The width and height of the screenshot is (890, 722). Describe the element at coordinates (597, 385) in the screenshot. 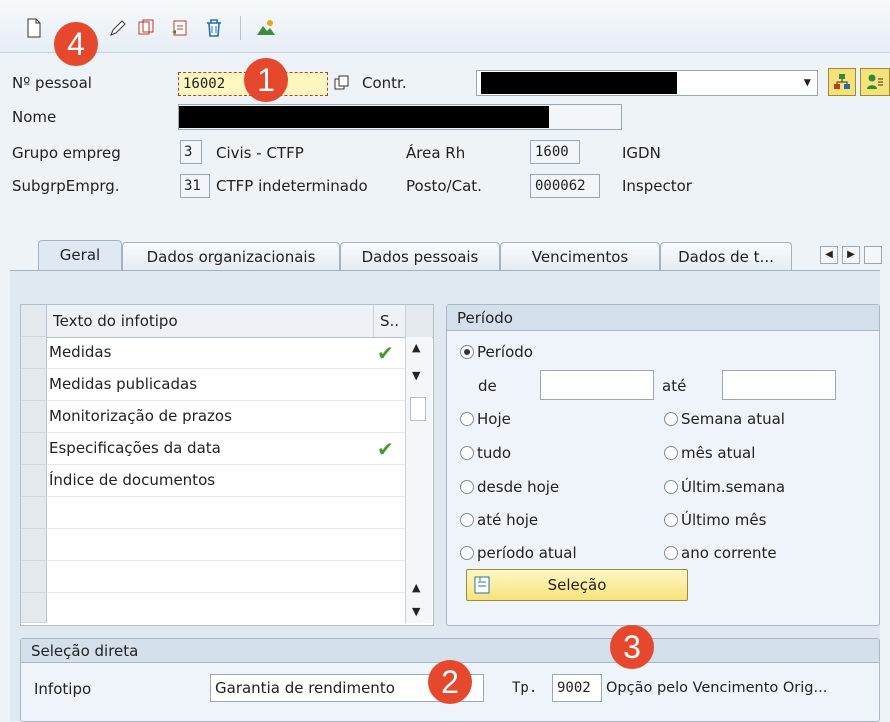

I see `from-date-input` at that location.